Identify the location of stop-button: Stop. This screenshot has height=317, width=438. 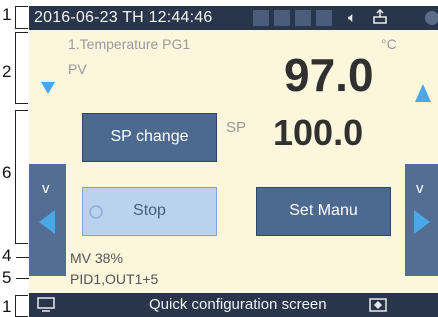
(149, 211).